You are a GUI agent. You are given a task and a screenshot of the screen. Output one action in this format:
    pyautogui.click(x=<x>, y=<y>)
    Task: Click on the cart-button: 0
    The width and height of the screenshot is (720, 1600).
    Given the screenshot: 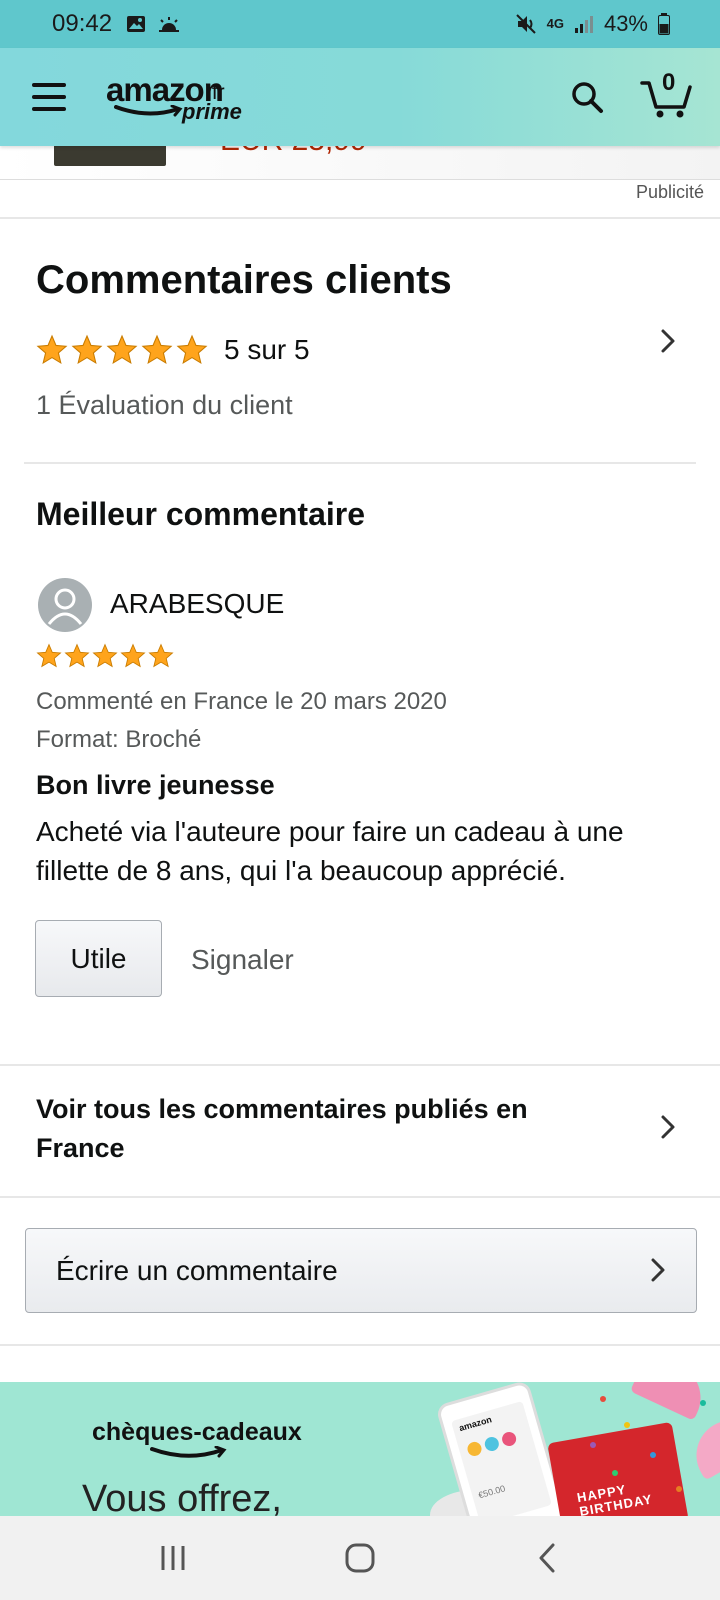 What is the action you would take?
    pyautogui.click(x=667, y=94)
    